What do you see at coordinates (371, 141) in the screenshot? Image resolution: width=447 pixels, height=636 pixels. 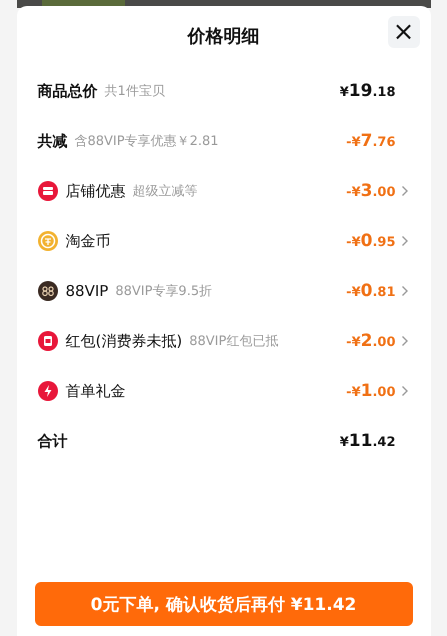 I see `amount: -¥7.76` at bounding box center [371, 141].